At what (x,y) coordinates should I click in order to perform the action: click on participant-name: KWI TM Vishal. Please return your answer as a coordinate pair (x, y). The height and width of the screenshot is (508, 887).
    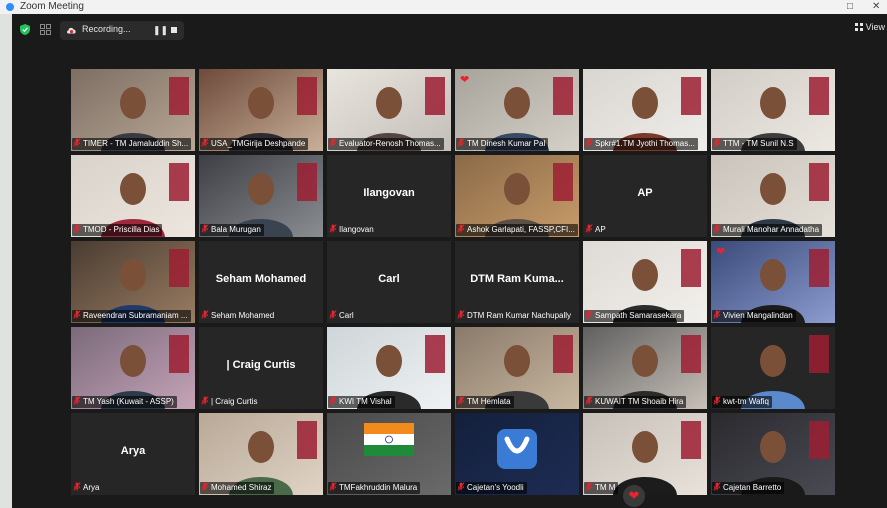
    Looking at the image, I should click on (365, 401).